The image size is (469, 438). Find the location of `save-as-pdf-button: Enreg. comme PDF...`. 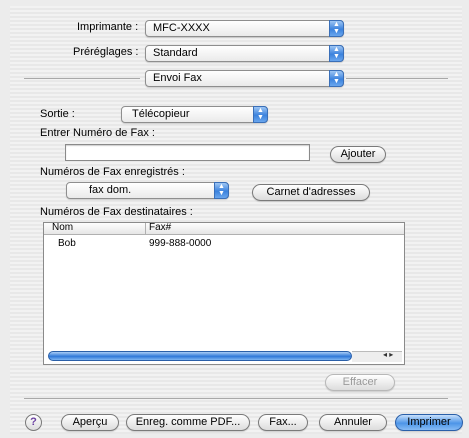

save-as-pdf-button: Enreg. comme PDF... is located at coordinates (188, 422).